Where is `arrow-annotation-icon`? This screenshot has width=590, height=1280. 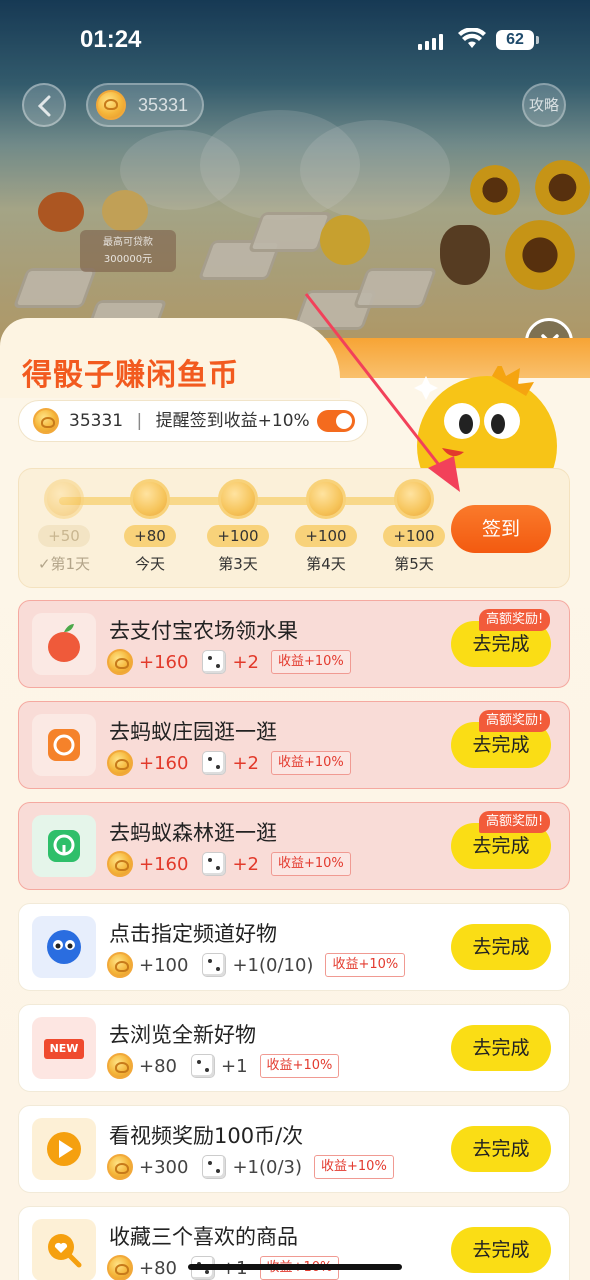 arrow-annotation-icon is located at coordinates (382, 392).